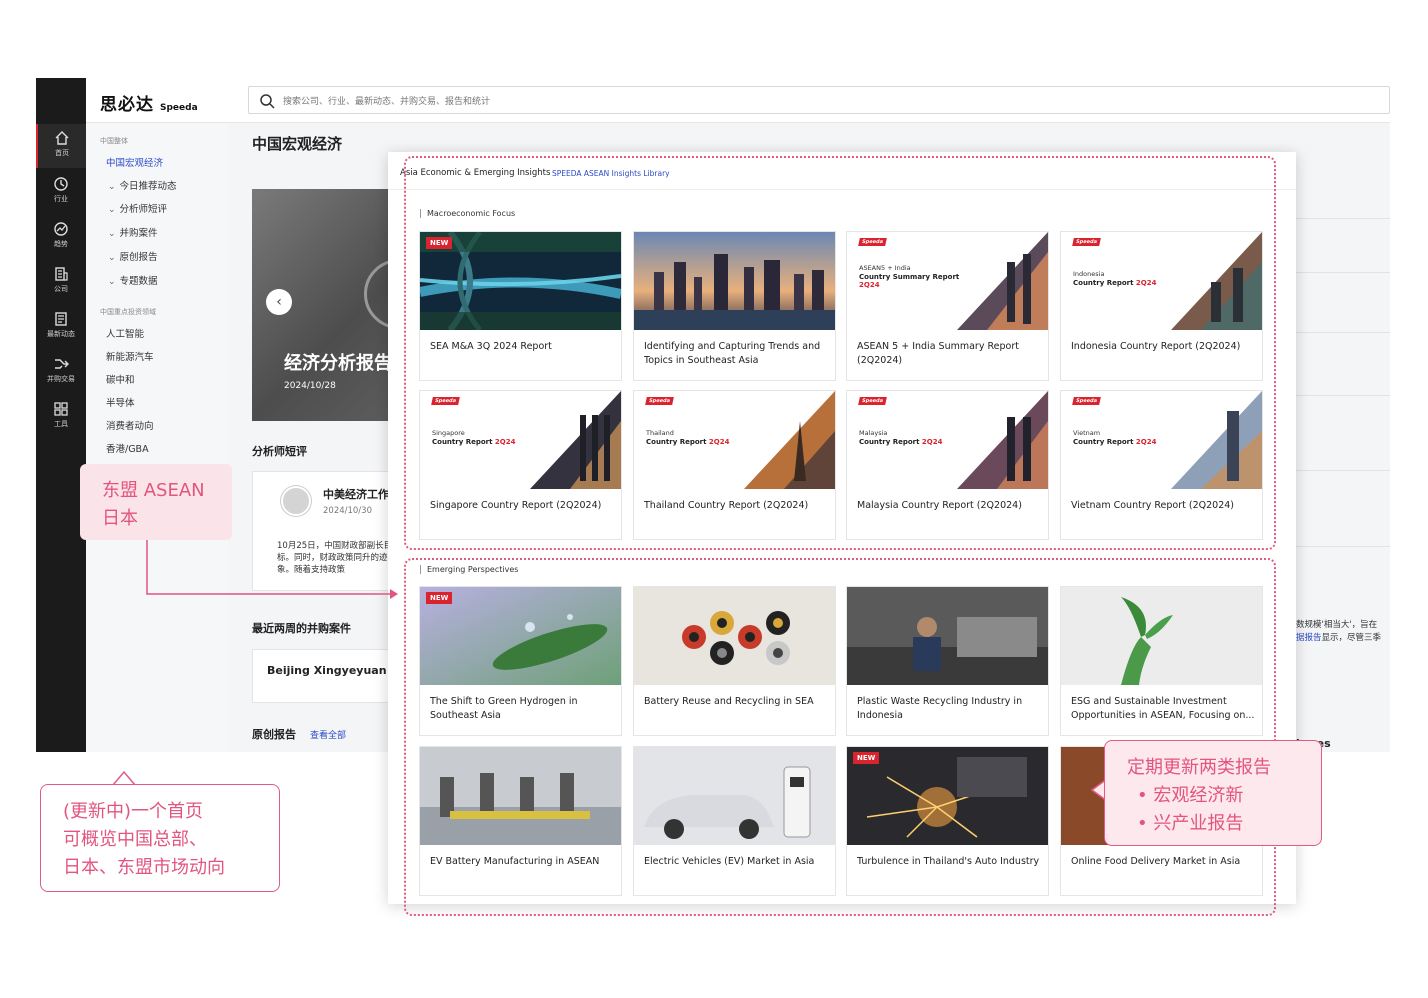 Image resolution: width=1428 pixels, height=998 pixels. I want to click on building-icon, so click(61, 274).